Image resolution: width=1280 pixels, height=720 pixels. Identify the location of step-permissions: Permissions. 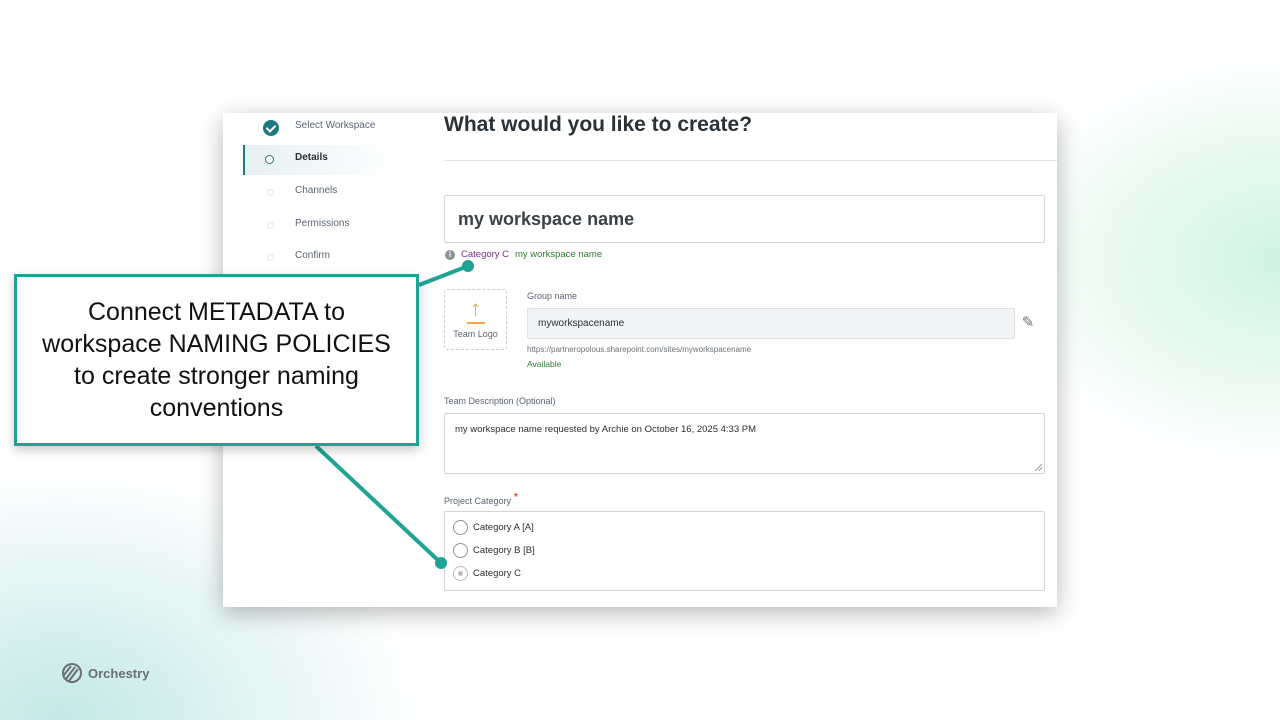
(313, 226).